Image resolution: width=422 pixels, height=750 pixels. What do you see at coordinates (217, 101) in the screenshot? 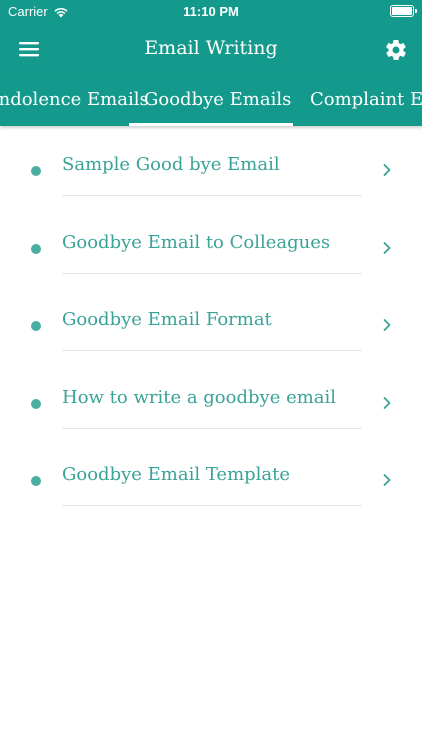
I see `tab-goodbye-emails: Goodbye Emails` at bounding box center [217, 101].